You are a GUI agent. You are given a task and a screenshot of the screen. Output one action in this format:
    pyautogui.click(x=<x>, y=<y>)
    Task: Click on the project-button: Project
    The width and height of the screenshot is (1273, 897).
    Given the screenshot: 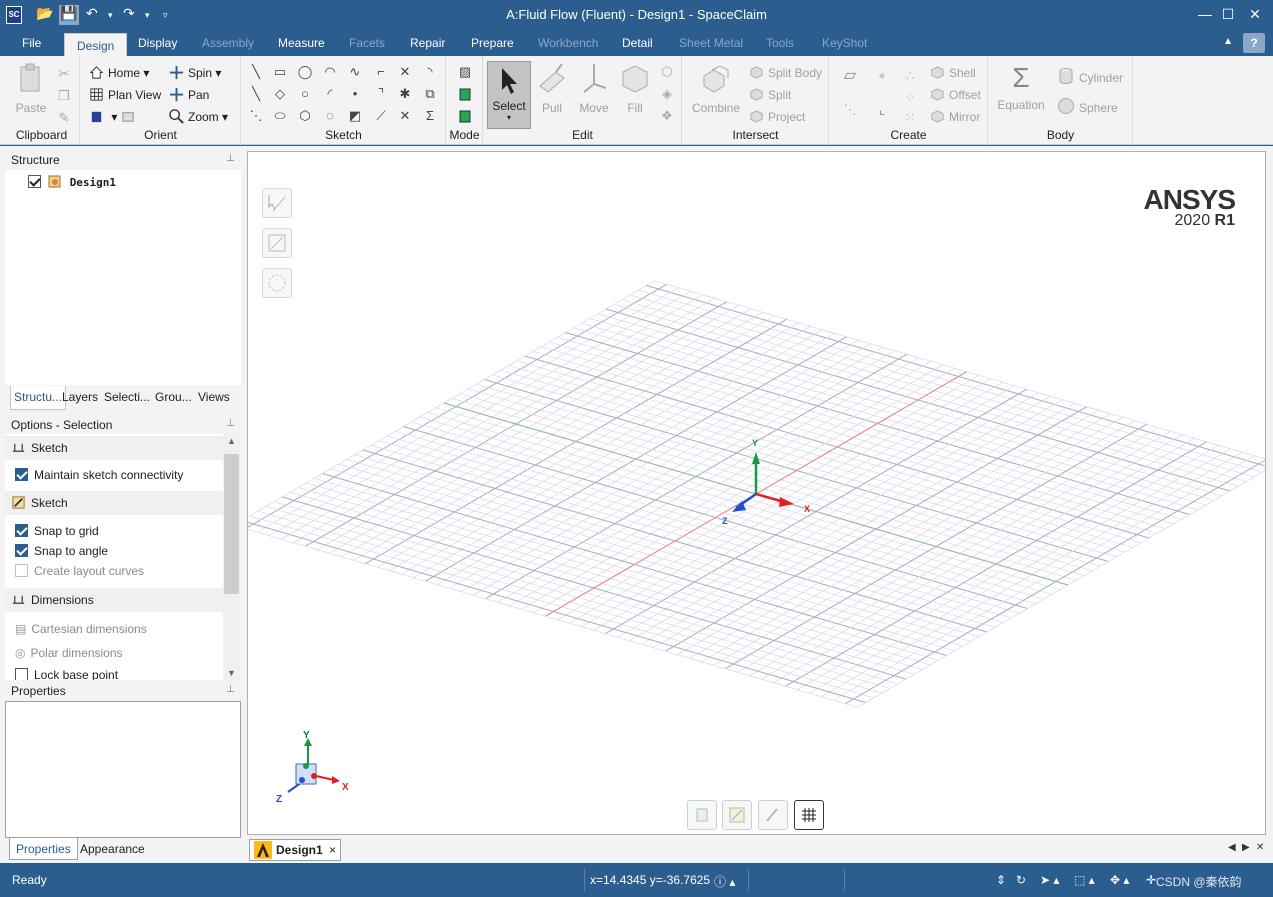 What is the action you would take?
    pyautogui.click(x=777, y=116)
    